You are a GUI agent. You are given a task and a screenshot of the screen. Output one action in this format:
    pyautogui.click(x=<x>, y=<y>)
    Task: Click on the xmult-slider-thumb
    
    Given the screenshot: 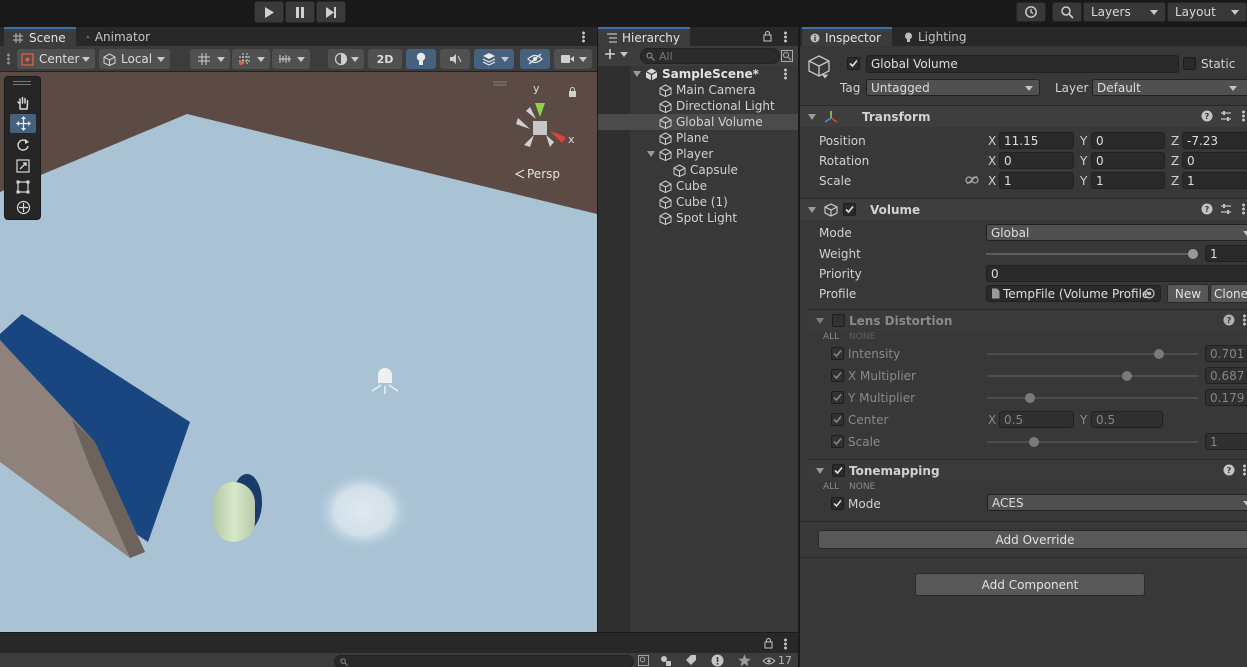 What is the action you would take?
    pyautogui.click(x=1126, y=376)
    